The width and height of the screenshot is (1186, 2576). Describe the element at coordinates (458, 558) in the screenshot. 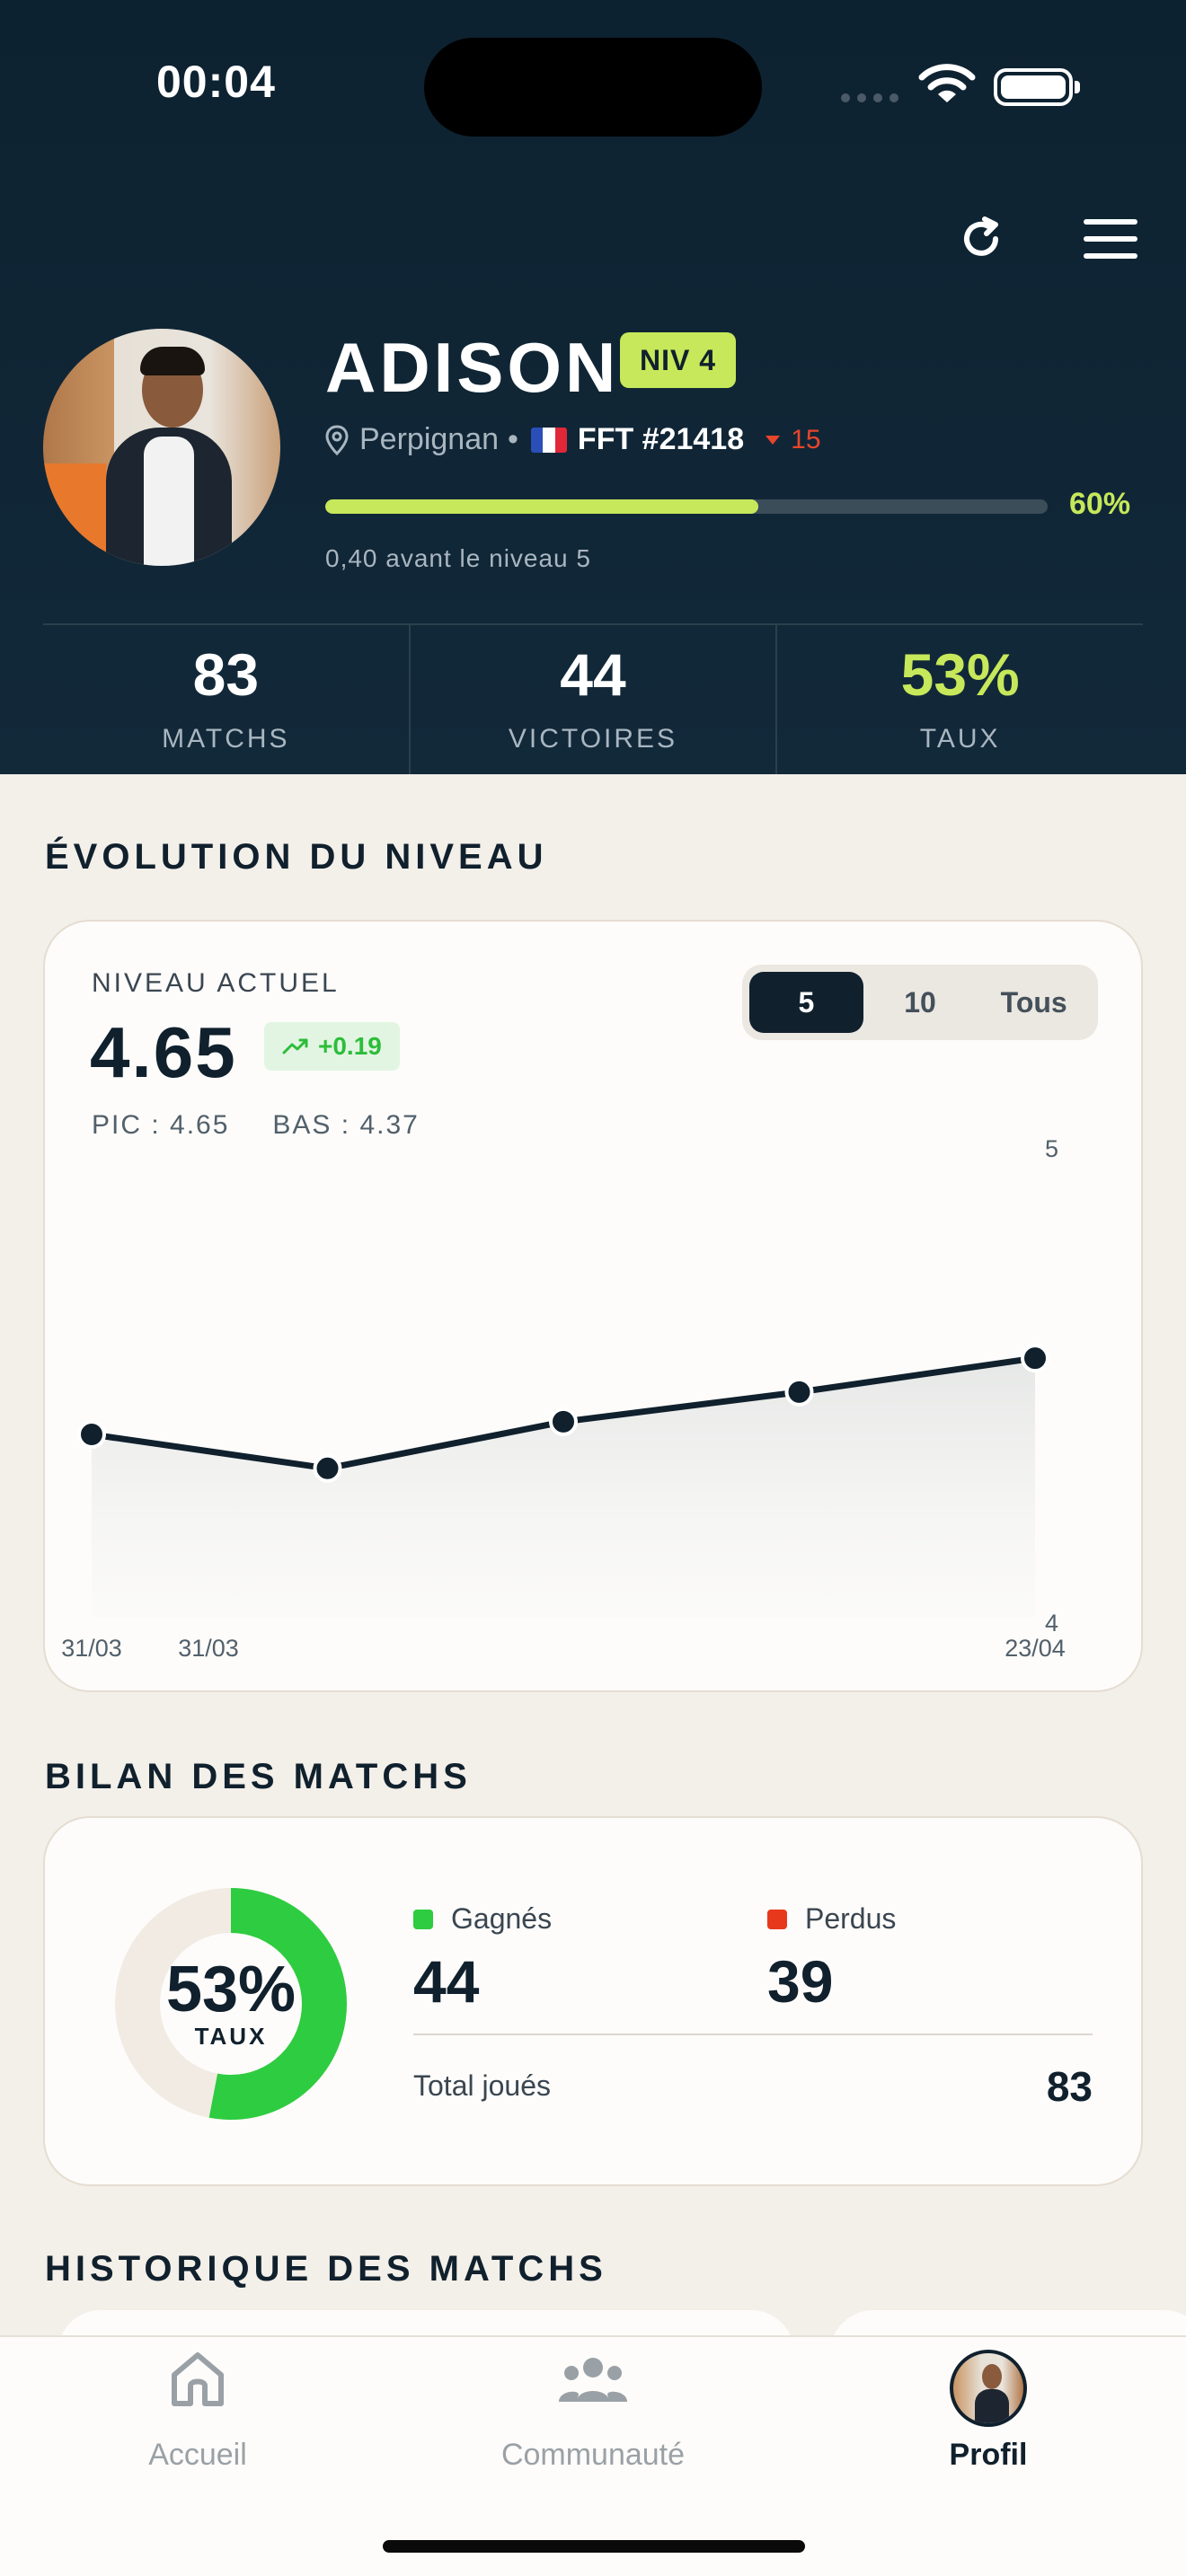

I see `level-progress-note: 0,40 avant le niveau 5` at that location.